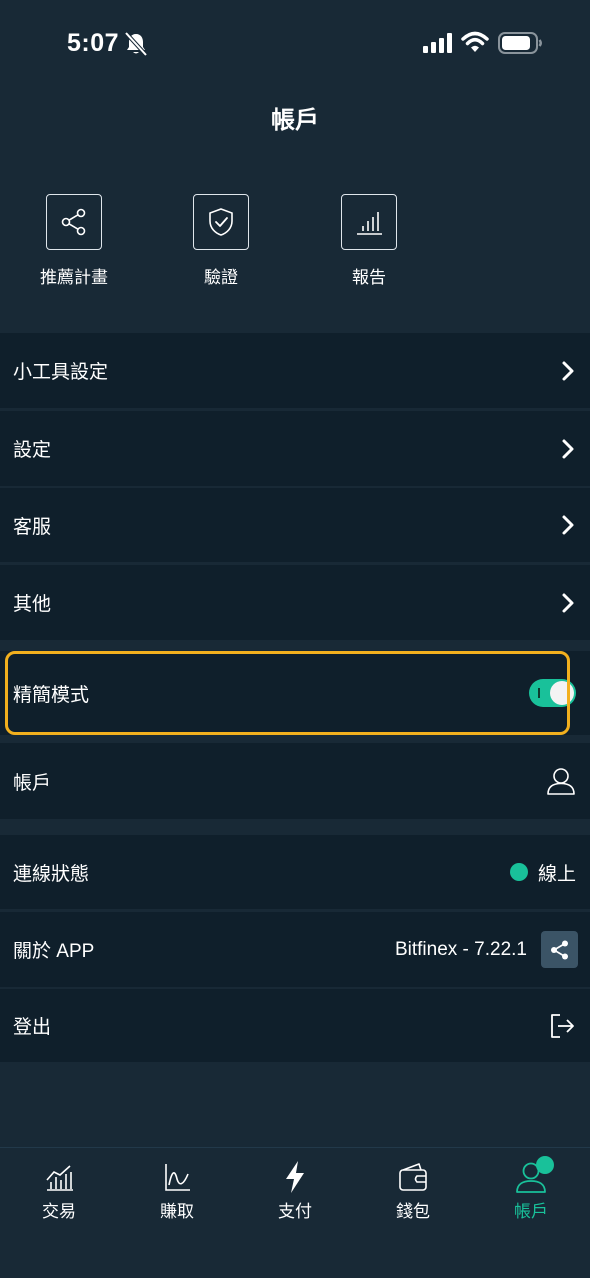  Describe the element at coordinates (32, 783) in the screenshot. I see `menu-item-label: 帳戶` at that location.